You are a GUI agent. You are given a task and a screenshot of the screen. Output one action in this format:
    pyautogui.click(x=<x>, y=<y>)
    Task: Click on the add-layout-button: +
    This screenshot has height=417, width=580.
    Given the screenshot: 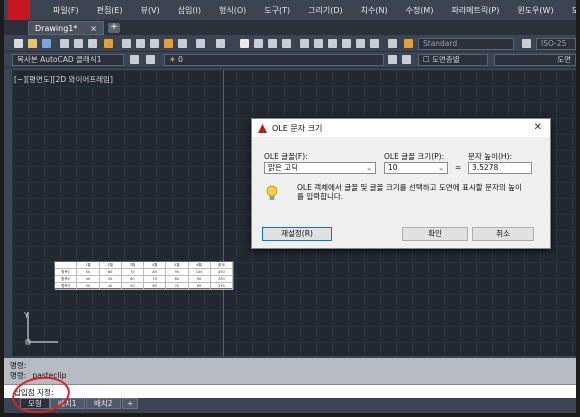 What is the action you would take?
    pyautogui.click(x=130, y=403)
    